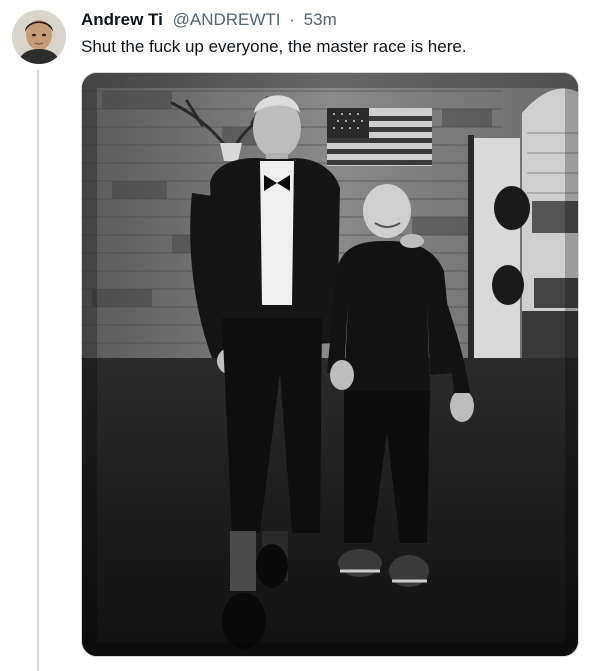 Image resolution: width=600 pixels, height=671 pixels. Describe the element at coordinates (122, 19) in the screenshot. I see `author-name: Andrew Ti` at that location.